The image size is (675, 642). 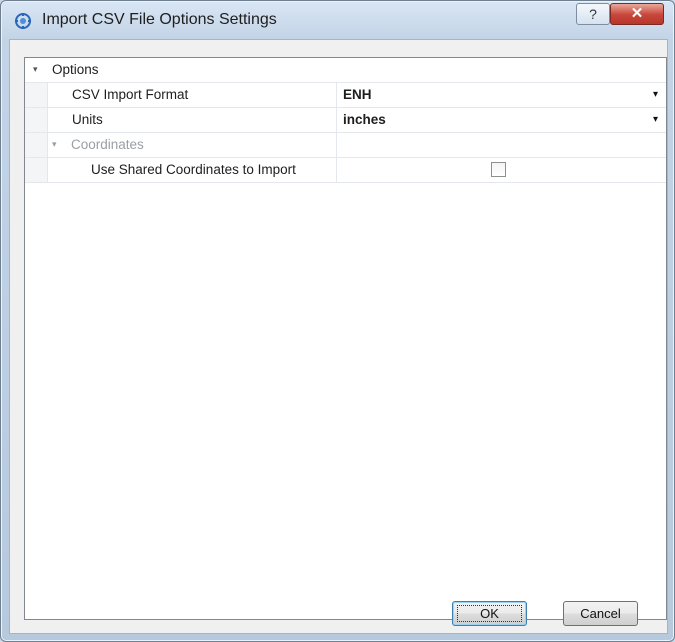 What do you see at coordinates (23, 21) in the screenshot?
I see `app-icon` at bounding box center [23, 21].